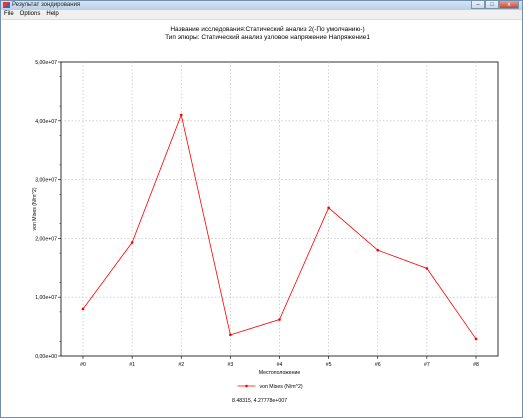 The image size is (523, 418). Describe the element at coordinates (46, 298) in the screenshot. I see `y-tick-label: 1,00e+07` at that location.